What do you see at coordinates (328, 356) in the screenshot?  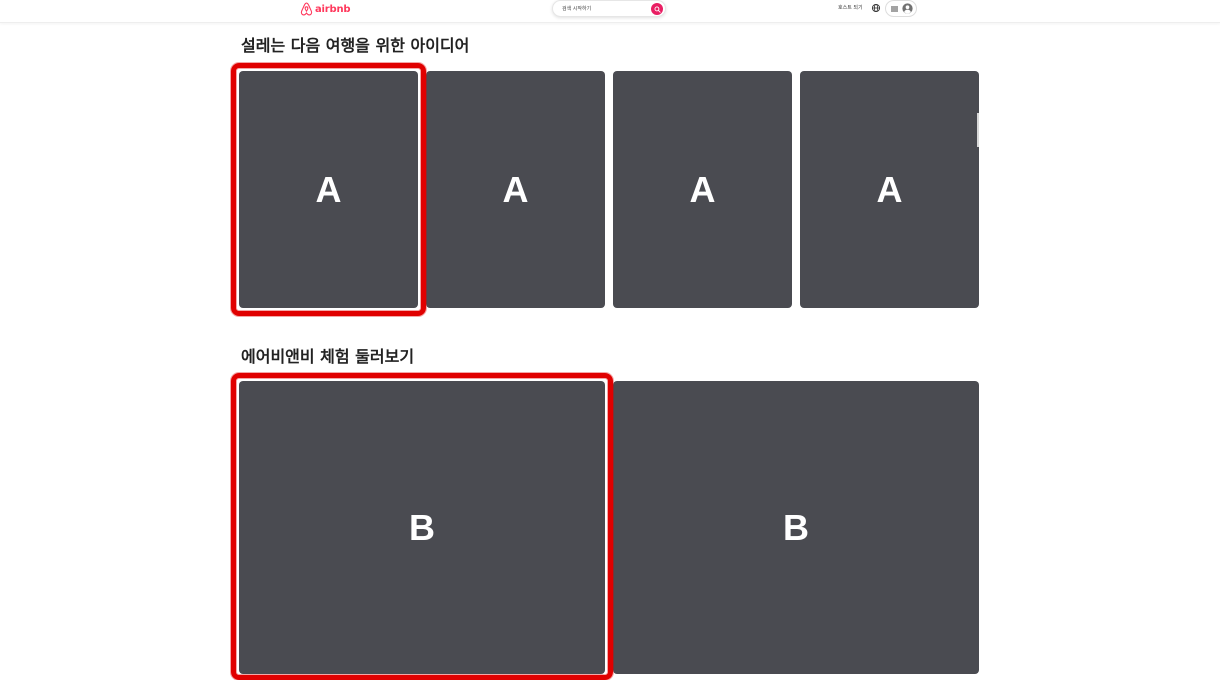 I see `section-title-experiences: 에어비앤비 체험 둘러보기` at bounding box center [328, 356].